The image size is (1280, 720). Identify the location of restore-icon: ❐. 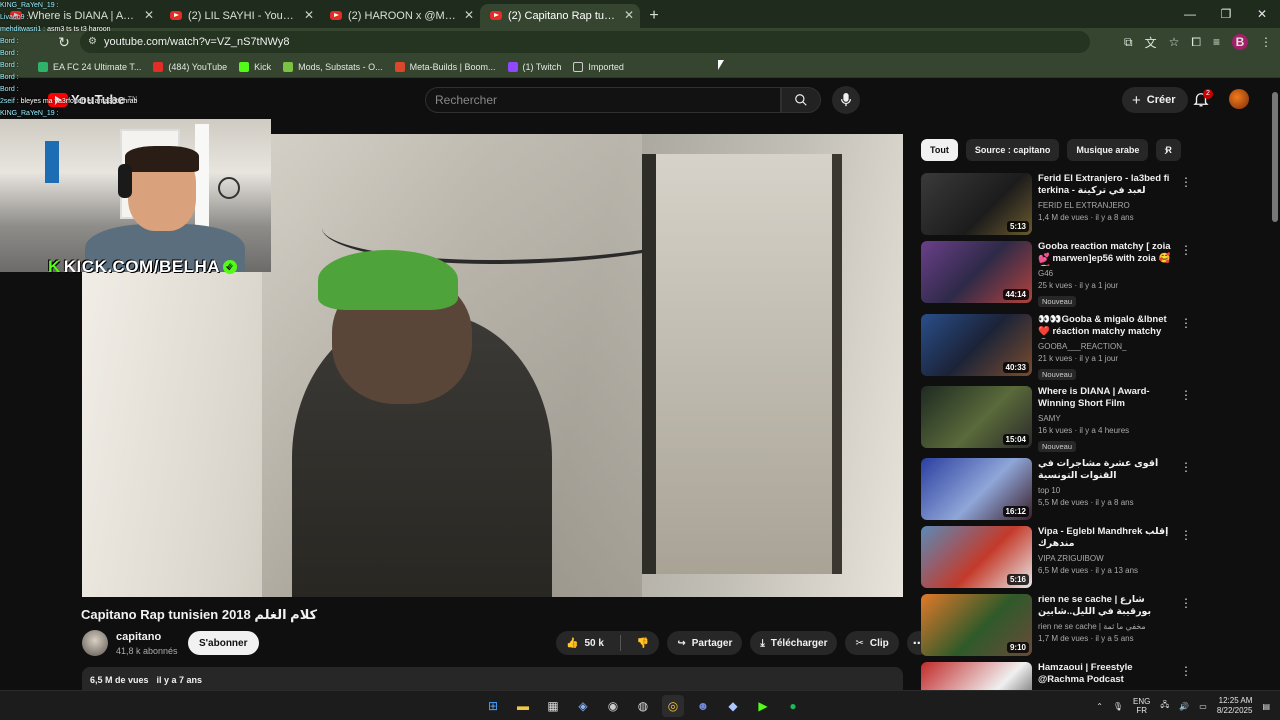
(1226, 14).